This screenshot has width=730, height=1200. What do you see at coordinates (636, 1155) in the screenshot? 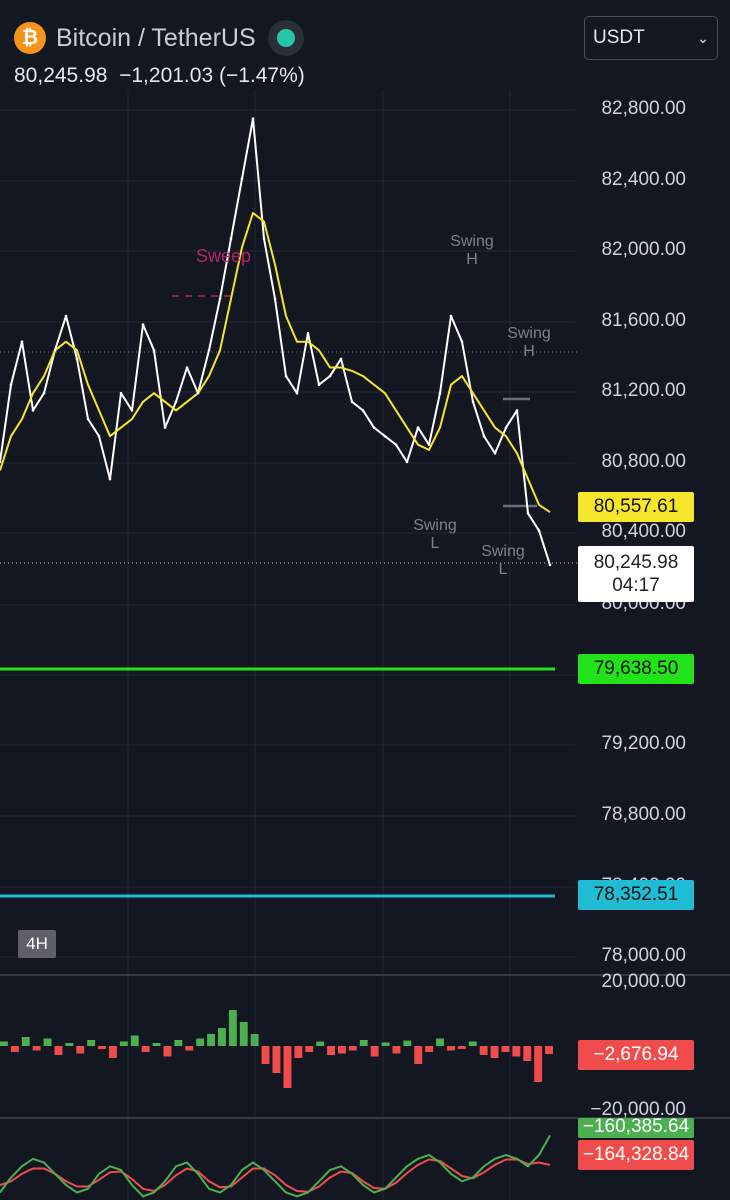
I see `line-value-tag-red: −164,328.84` at bounding box center [636, 1155].